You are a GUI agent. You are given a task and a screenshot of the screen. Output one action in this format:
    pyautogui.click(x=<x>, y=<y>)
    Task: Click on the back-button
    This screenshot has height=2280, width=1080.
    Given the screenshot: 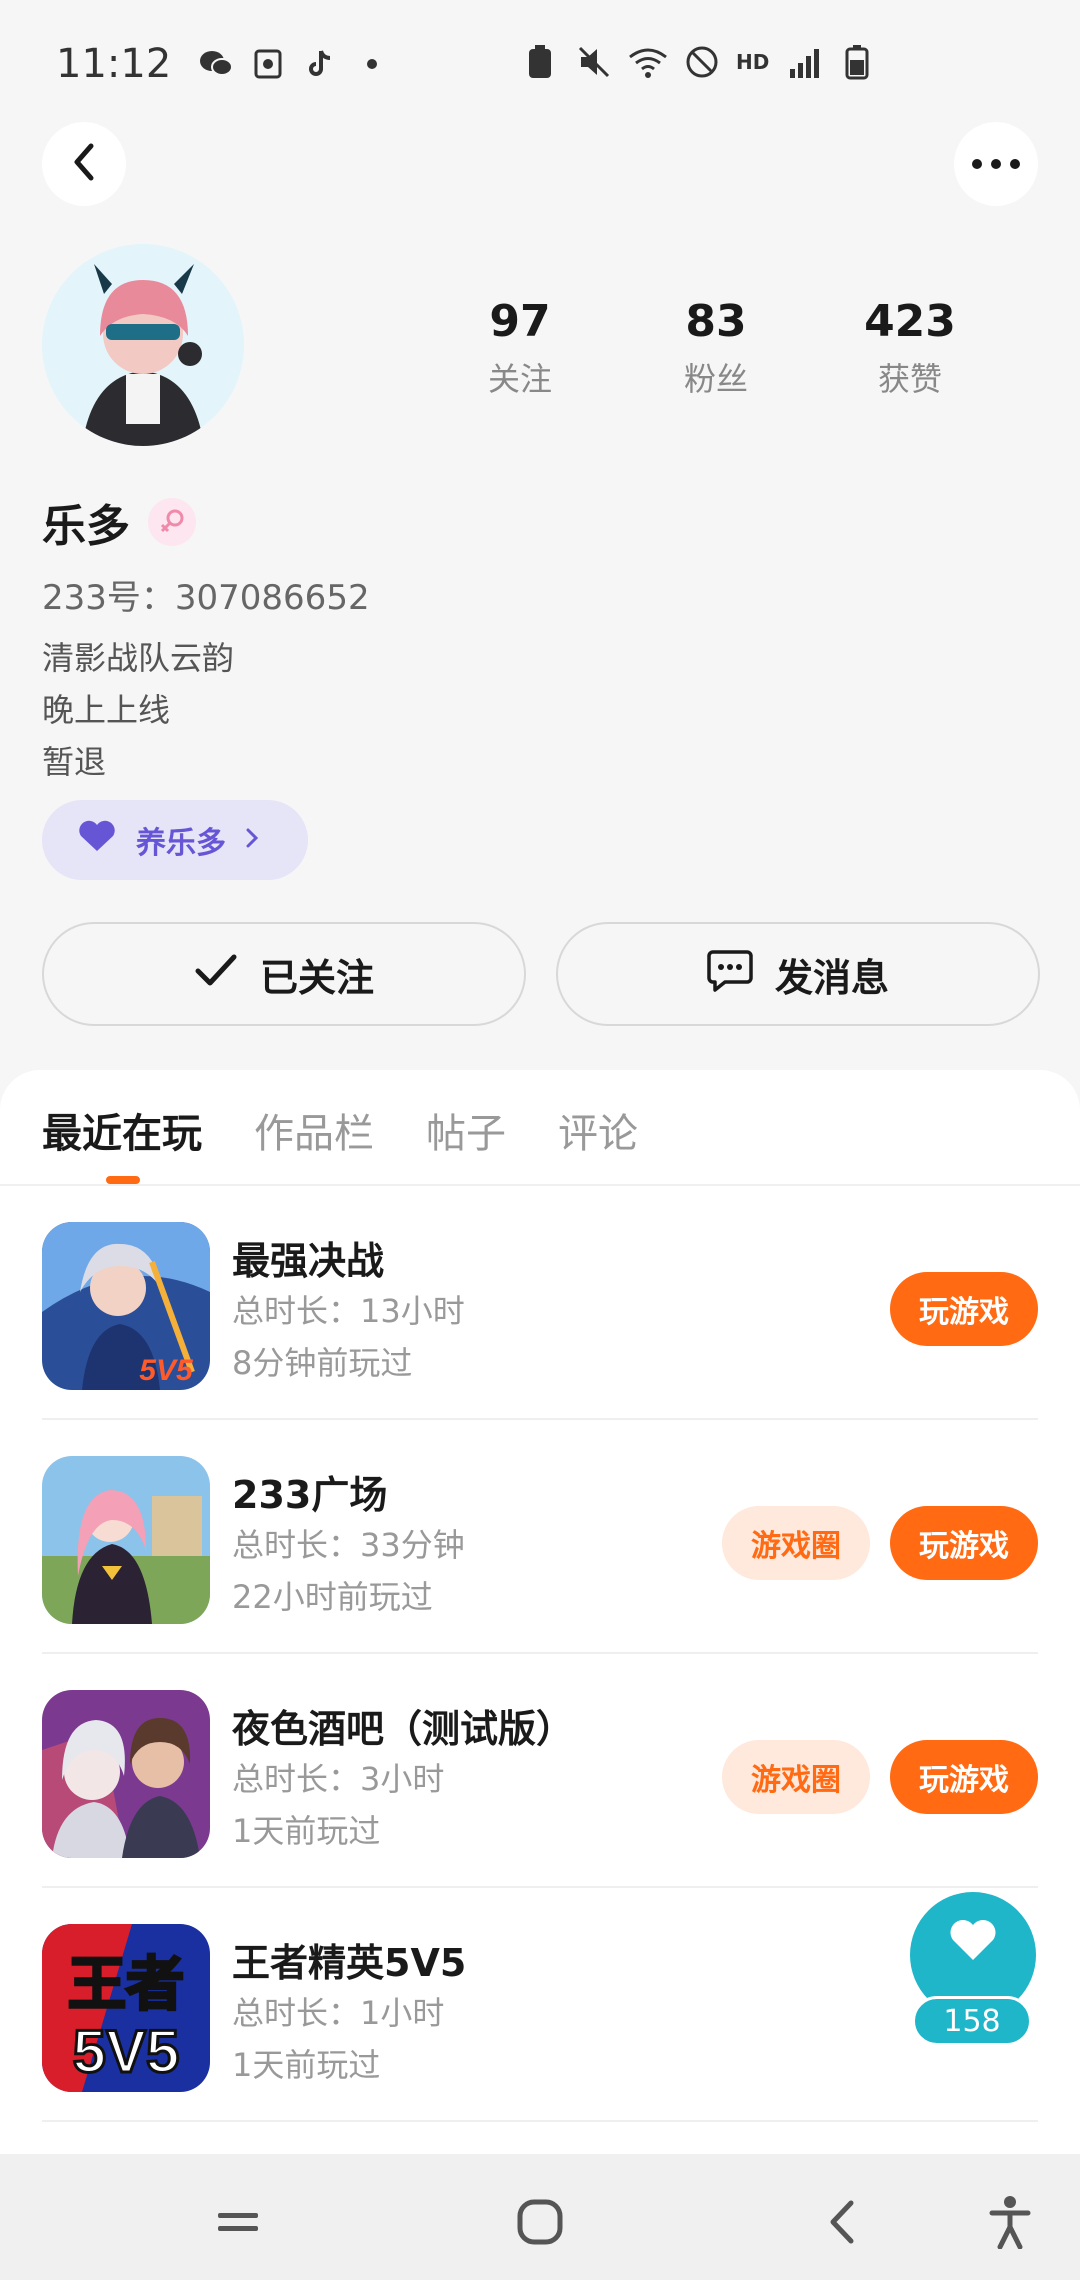 What is the action you would take?
    pyautogui.click(x=84, y=164)
    